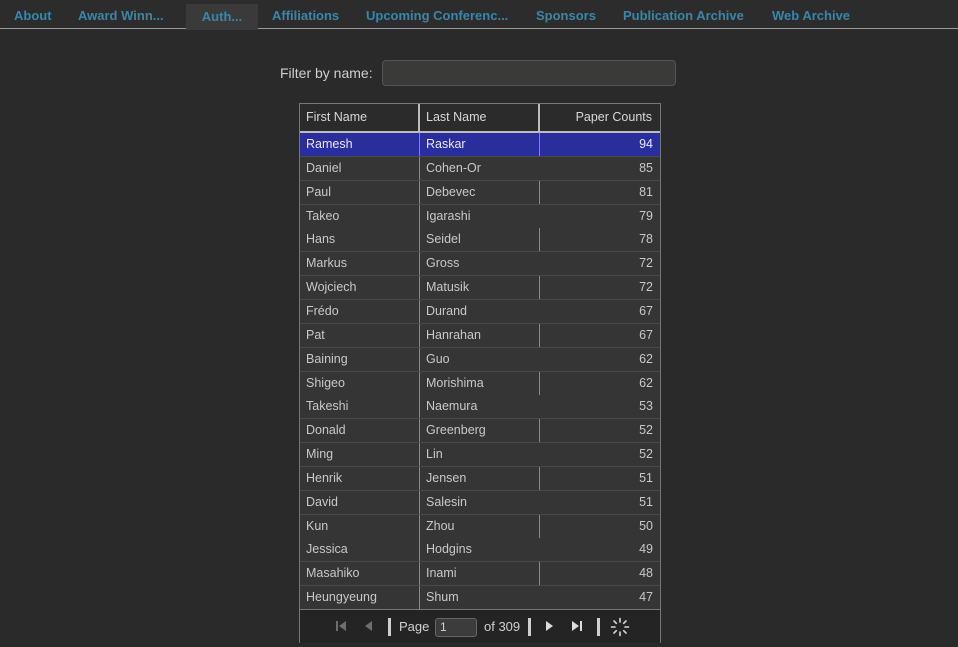  Describe the element at coordinates (480, 598) in the screenshot. I see `table-row: Heungyeung Shum 47` at that location.